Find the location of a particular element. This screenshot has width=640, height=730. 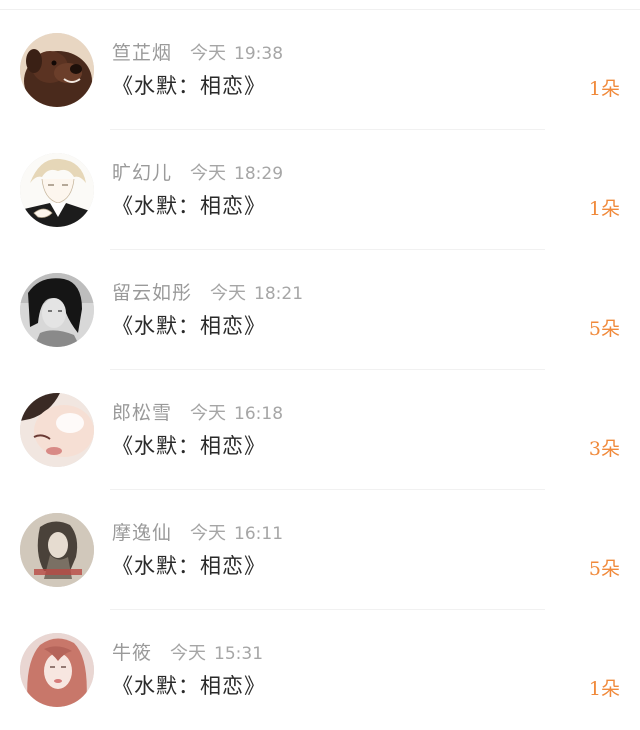

gift-count: 3朵 is located at coordinates (604, 449).